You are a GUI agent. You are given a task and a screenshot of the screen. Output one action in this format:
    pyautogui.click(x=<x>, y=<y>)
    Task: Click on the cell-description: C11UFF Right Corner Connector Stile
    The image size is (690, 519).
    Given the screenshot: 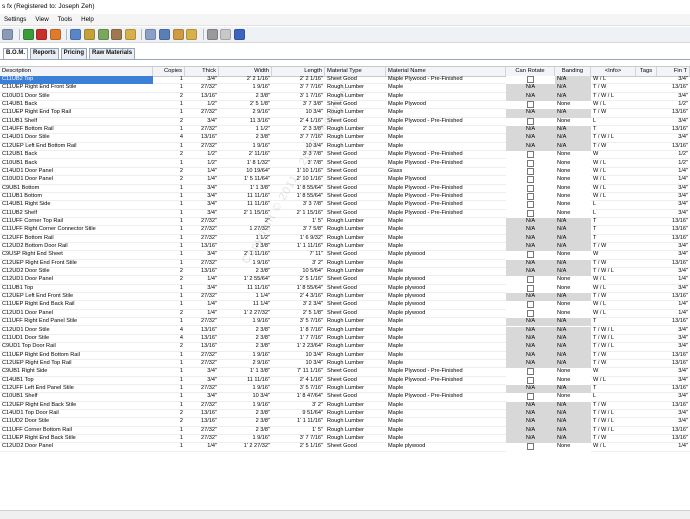 What is the action you would take?
    pyautogui.click(x=76, y=230)
    